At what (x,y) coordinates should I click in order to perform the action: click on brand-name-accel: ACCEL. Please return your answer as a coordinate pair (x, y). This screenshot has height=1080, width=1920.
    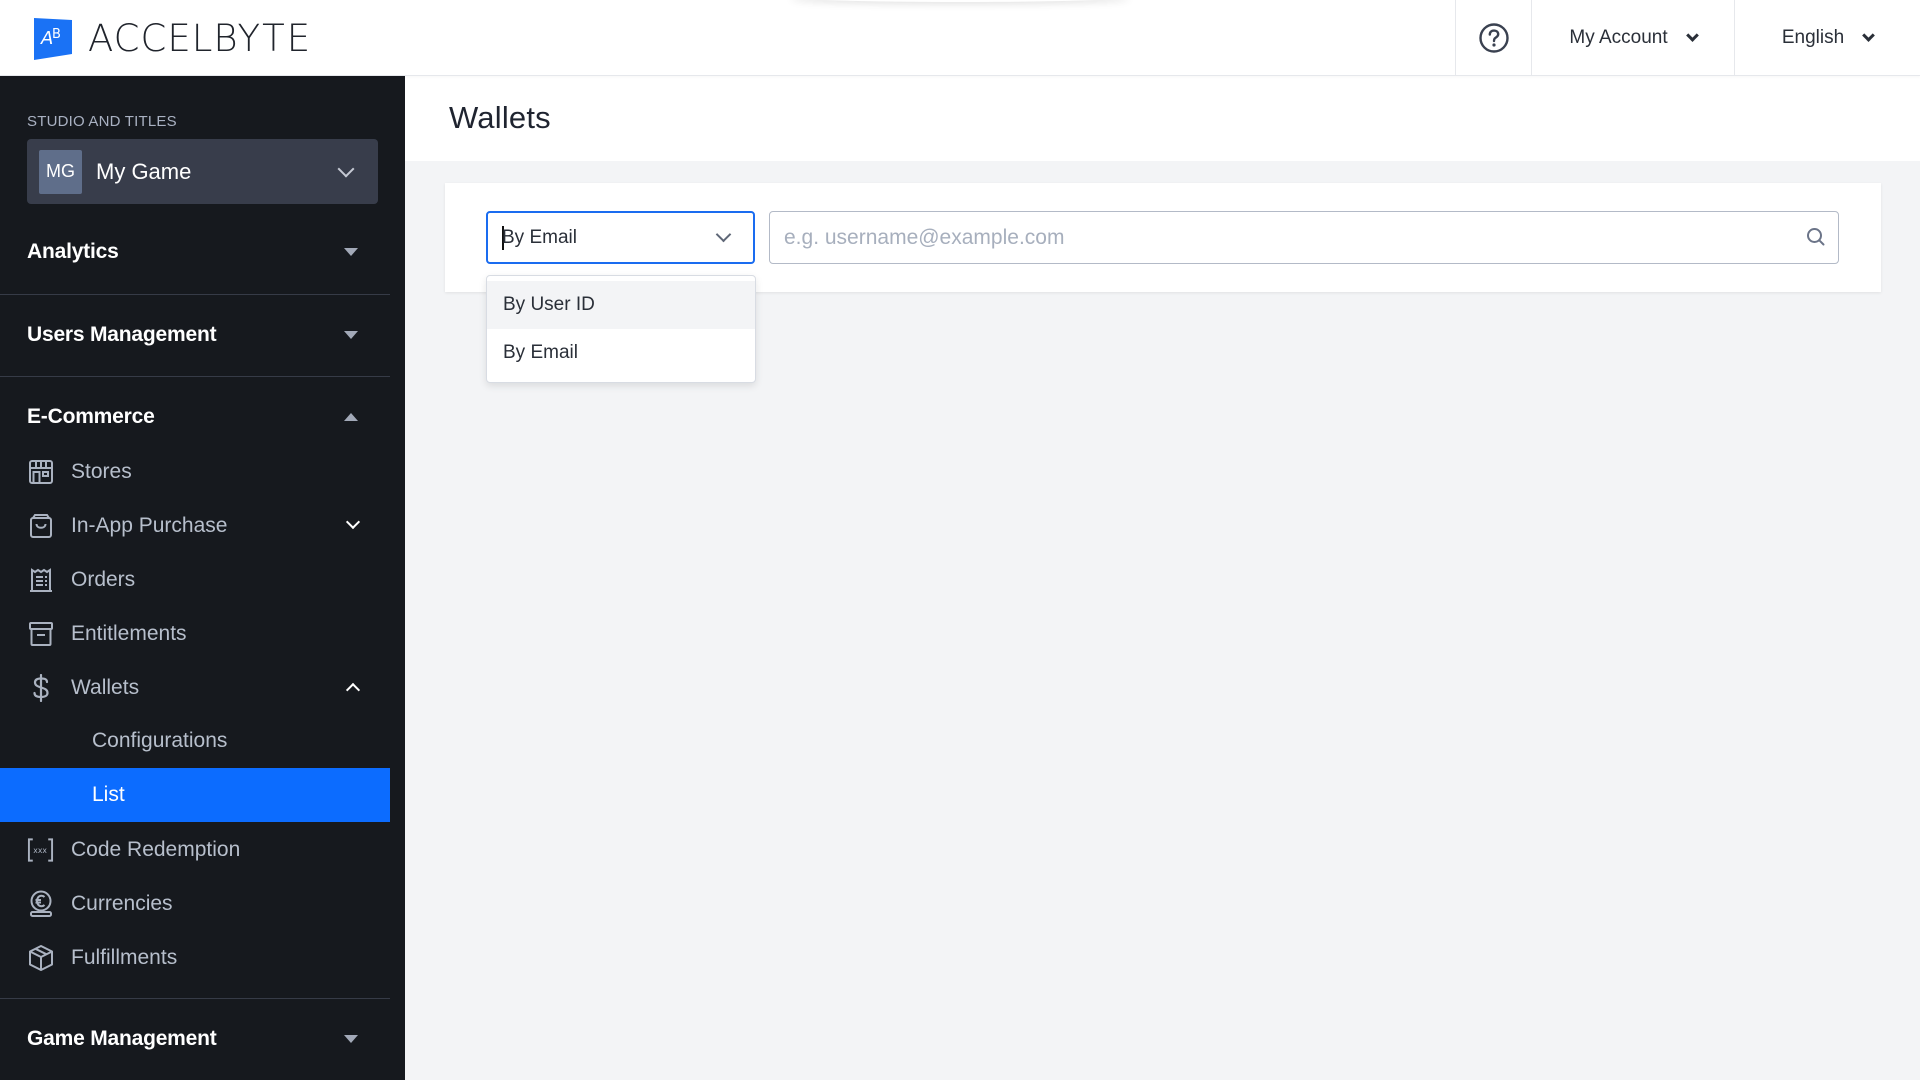
    Looking at the image, I should click on (151, 38).